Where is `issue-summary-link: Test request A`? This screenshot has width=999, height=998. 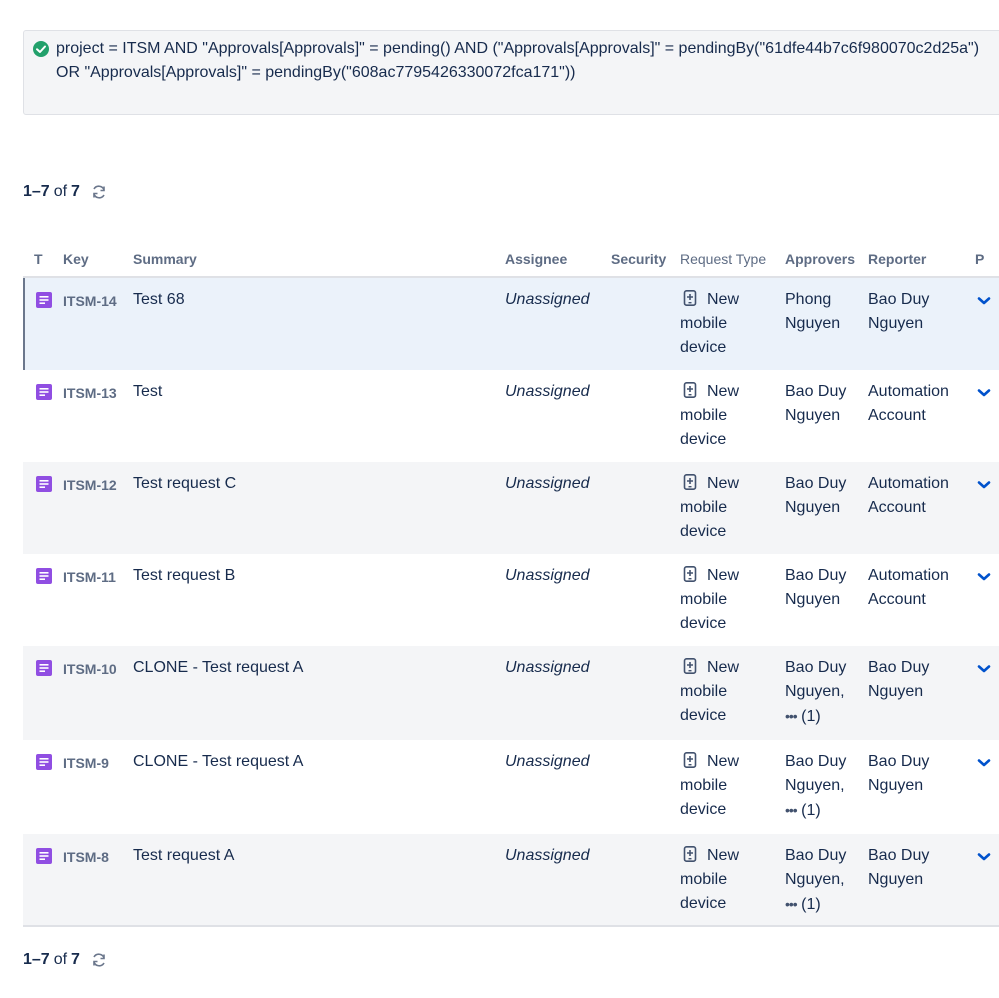
issue-summary-link: Test request A is located at coordinates (183, 856).